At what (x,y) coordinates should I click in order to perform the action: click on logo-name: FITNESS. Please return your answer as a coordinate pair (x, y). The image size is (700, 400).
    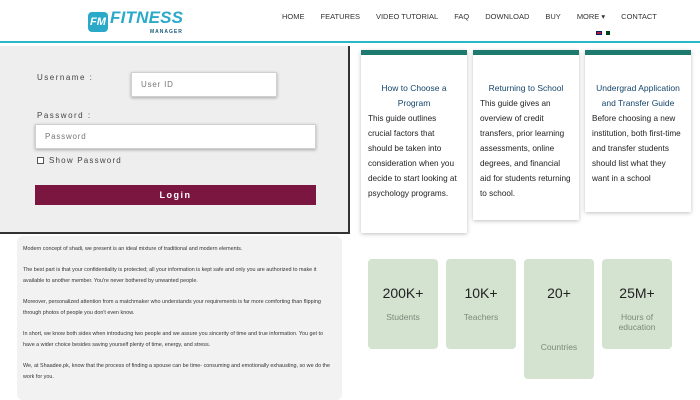
    Looking at the image, I should click on (147, 17).